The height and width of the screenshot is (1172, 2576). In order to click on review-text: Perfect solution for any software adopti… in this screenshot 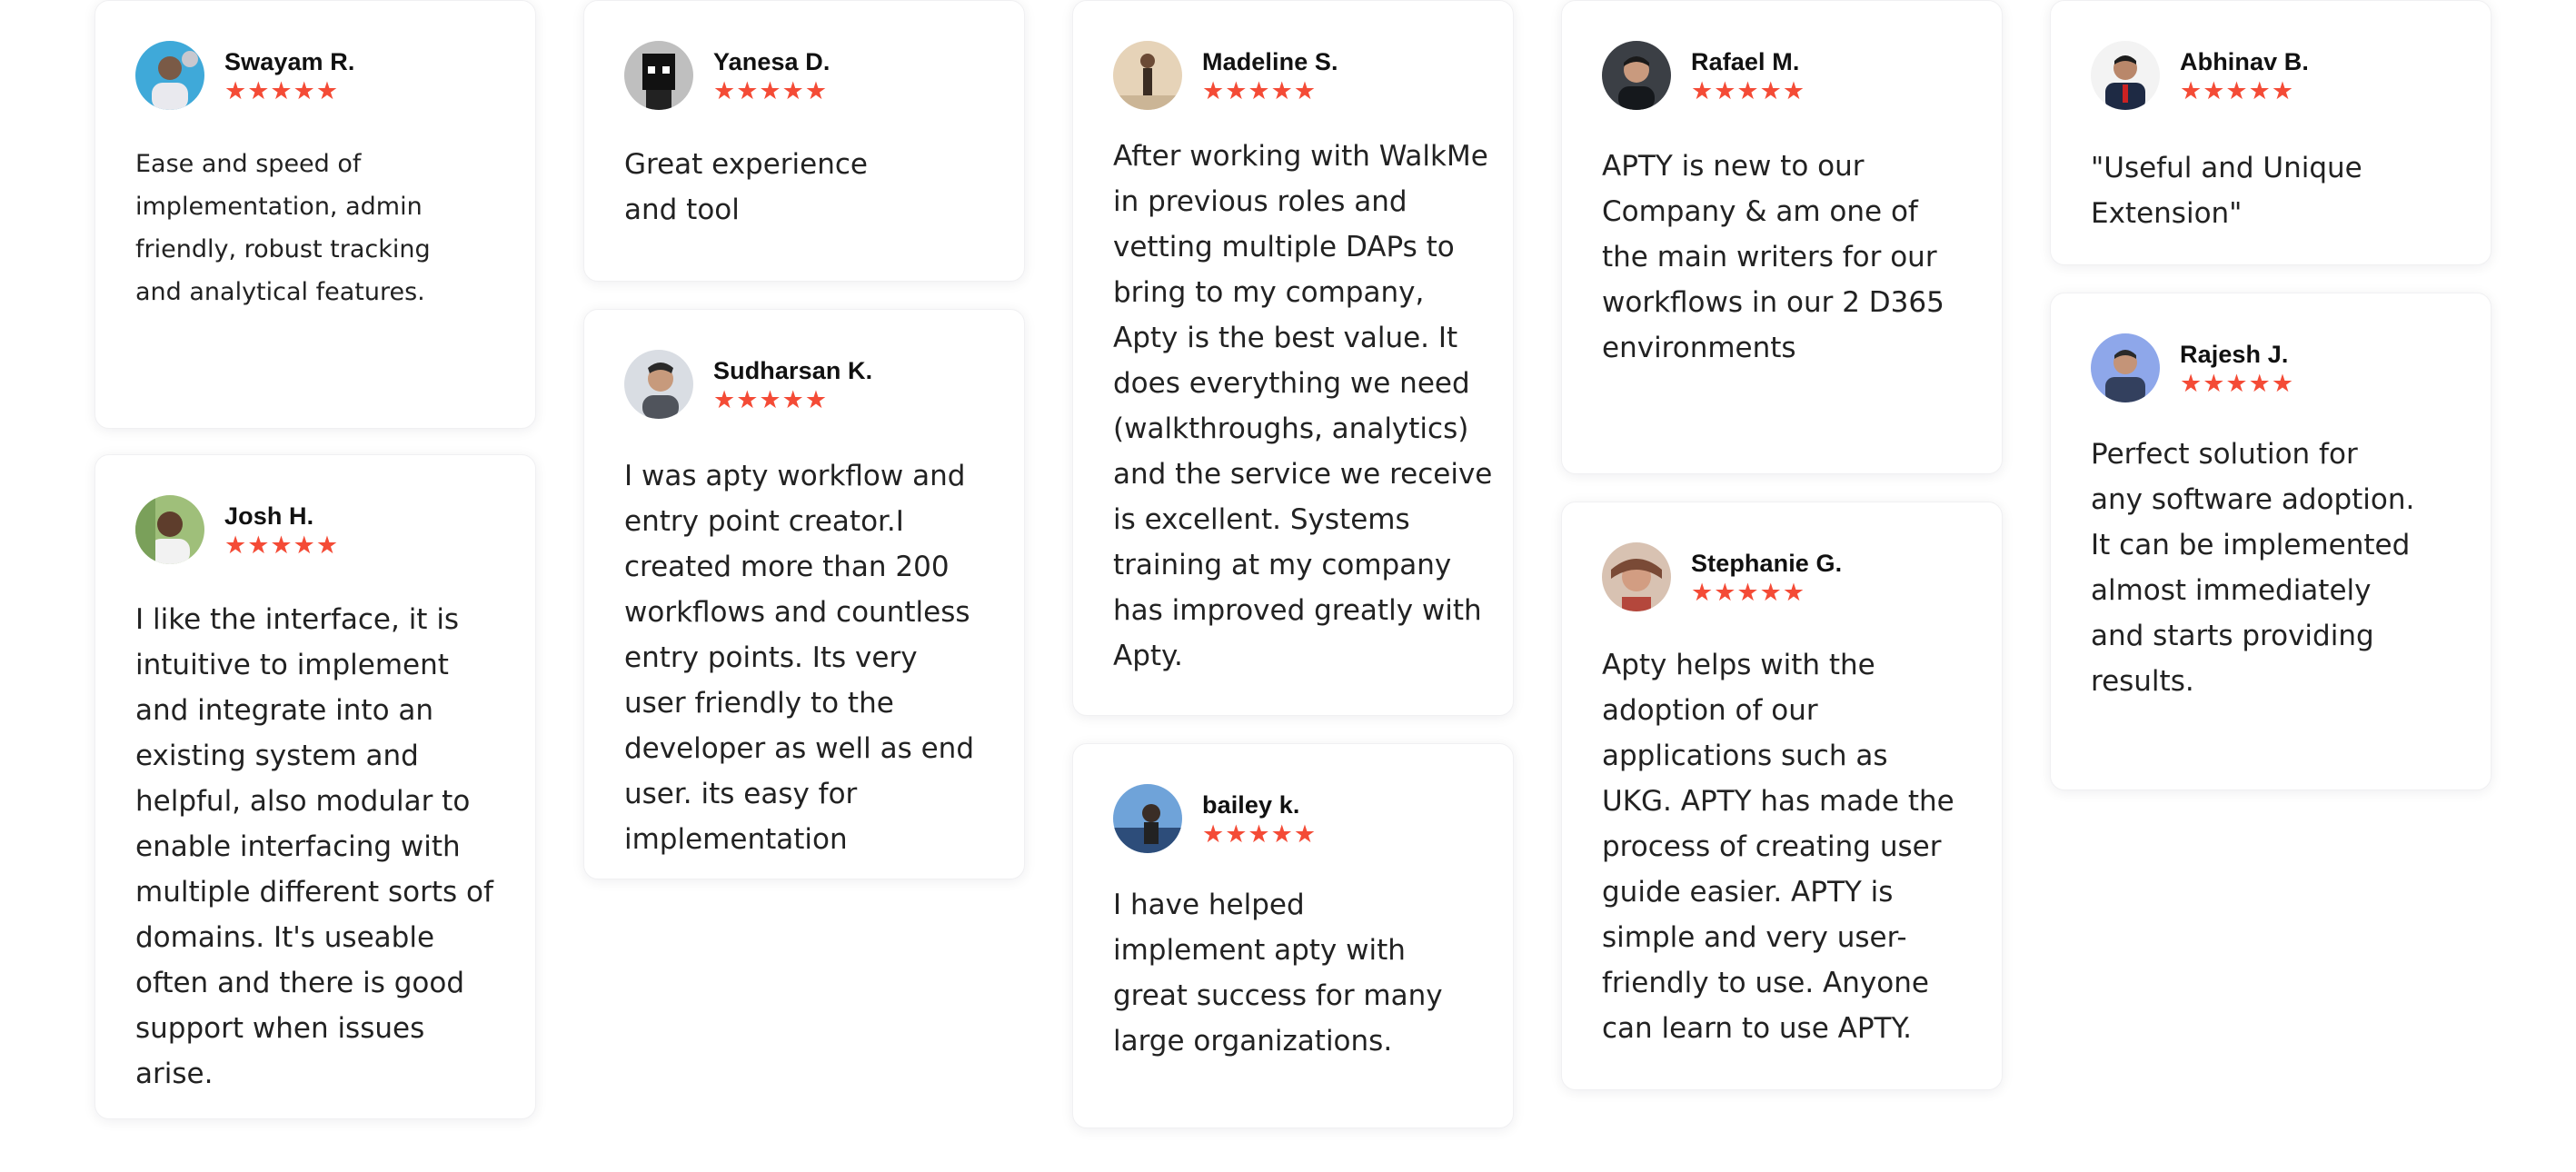, I will do `click(2253, 568)`.